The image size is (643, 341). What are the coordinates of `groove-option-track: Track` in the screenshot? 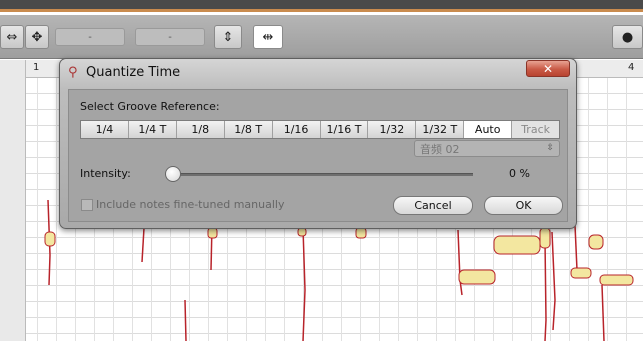 It's located at (536, 129).